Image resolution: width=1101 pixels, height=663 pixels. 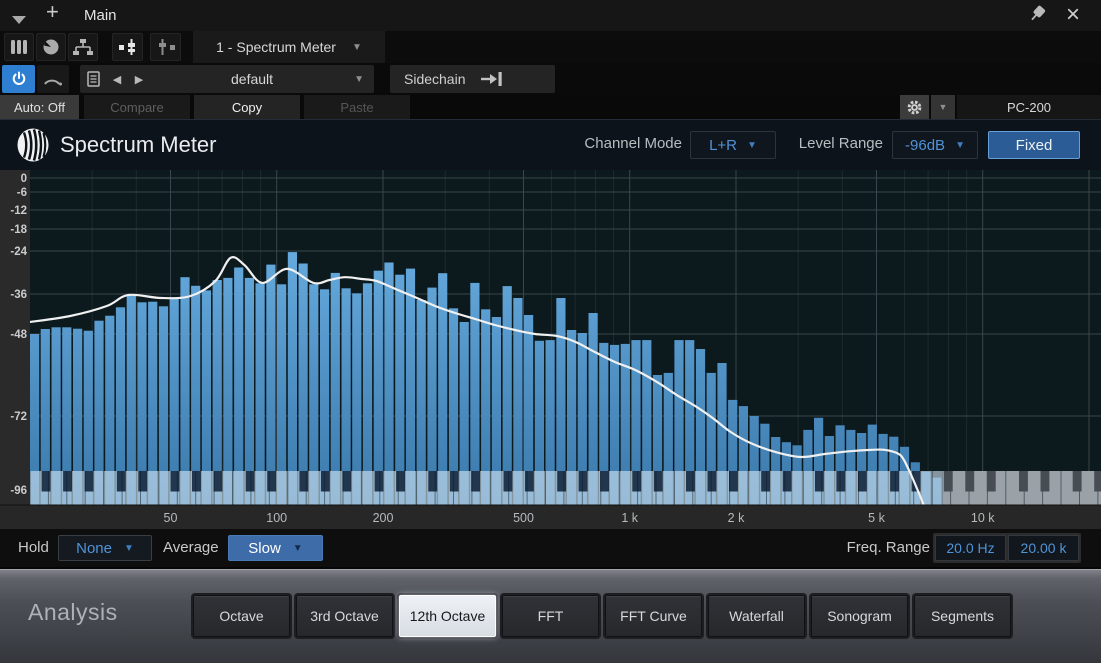 What do you see at coordinates (22, 193) in the screenshot?
I see `svg-text: -6` at bounding box center [22, 193].